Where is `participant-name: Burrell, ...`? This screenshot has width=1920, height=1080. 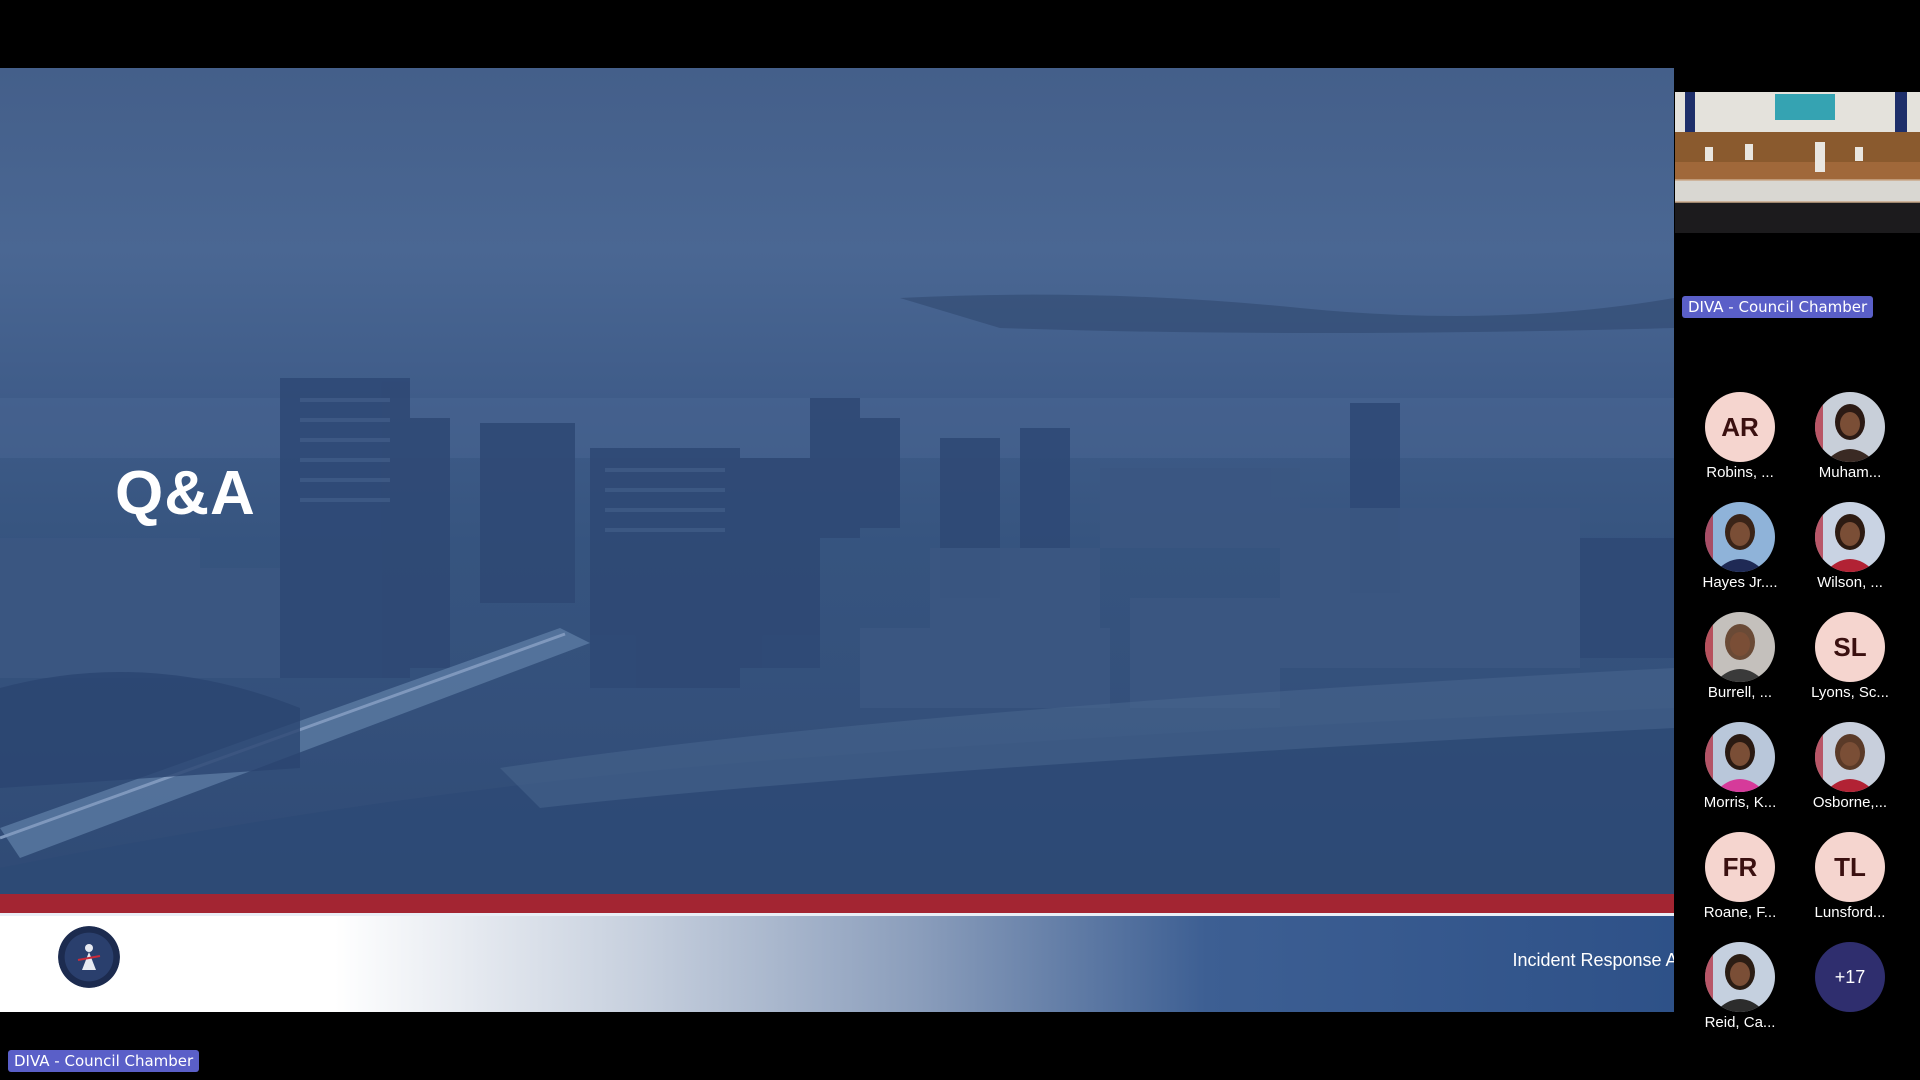 participant-name: Burrell, ... is located at coordinates (1740, 692).